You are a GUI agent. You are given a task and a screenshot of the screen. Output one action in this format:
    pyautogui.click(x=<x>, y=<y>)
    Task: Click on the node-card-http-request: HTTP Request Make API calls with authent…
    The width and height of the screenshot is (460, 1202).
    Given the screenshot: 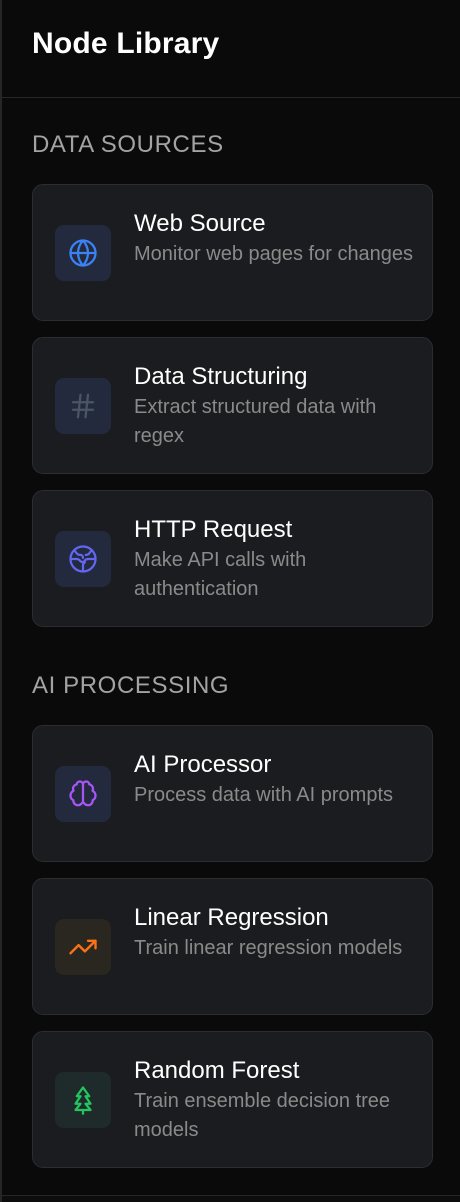 What is the action you would take?
    pyautogui.click(x=232, y=558)
    